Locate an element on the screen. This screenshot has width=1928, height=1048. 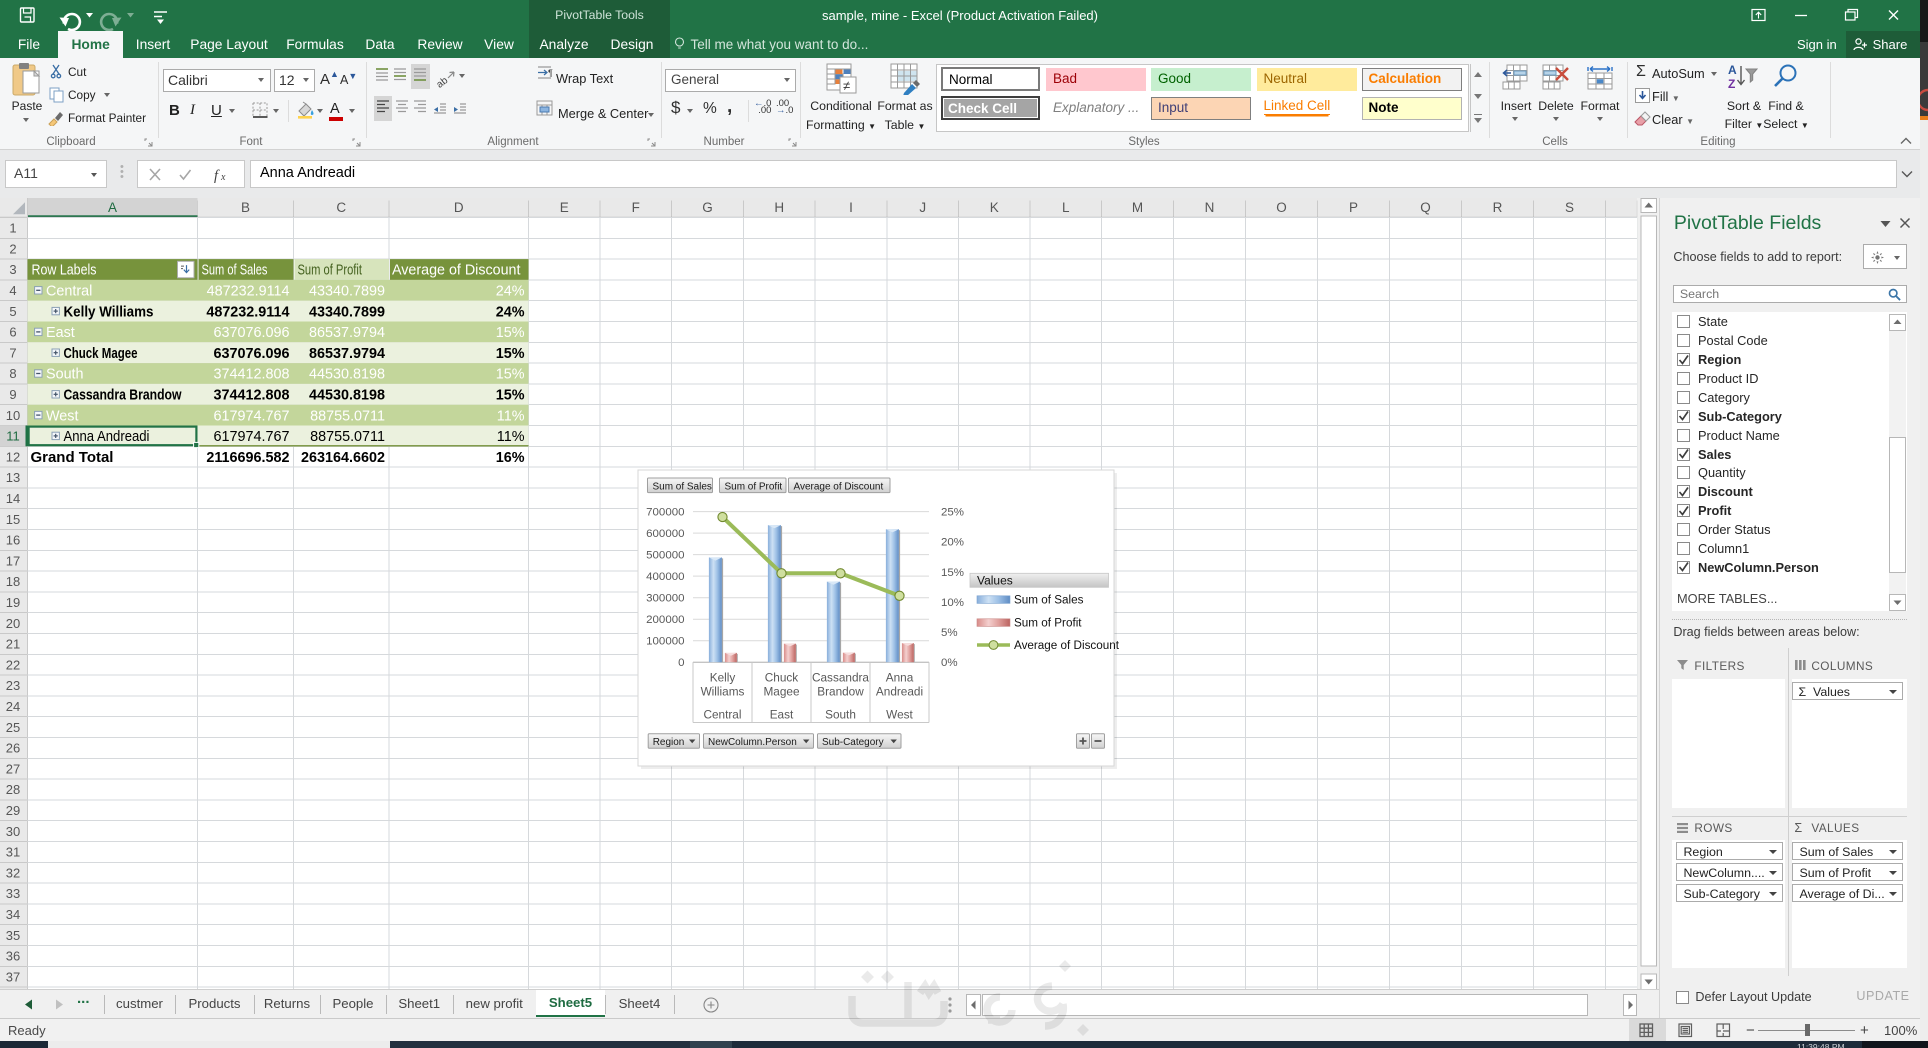
svg-text: 0% is located at coordinates (949, 663).